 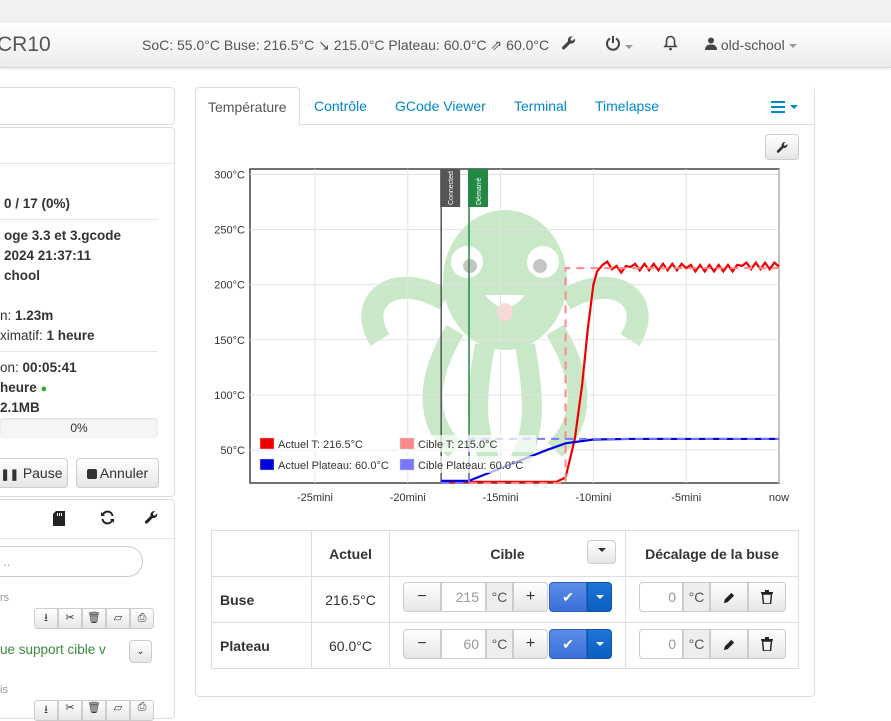 What do you see at coordinates (53, 649) in the screenshot?
I see `file-item-name: ue support cible v` at bounding box center [53, 649].